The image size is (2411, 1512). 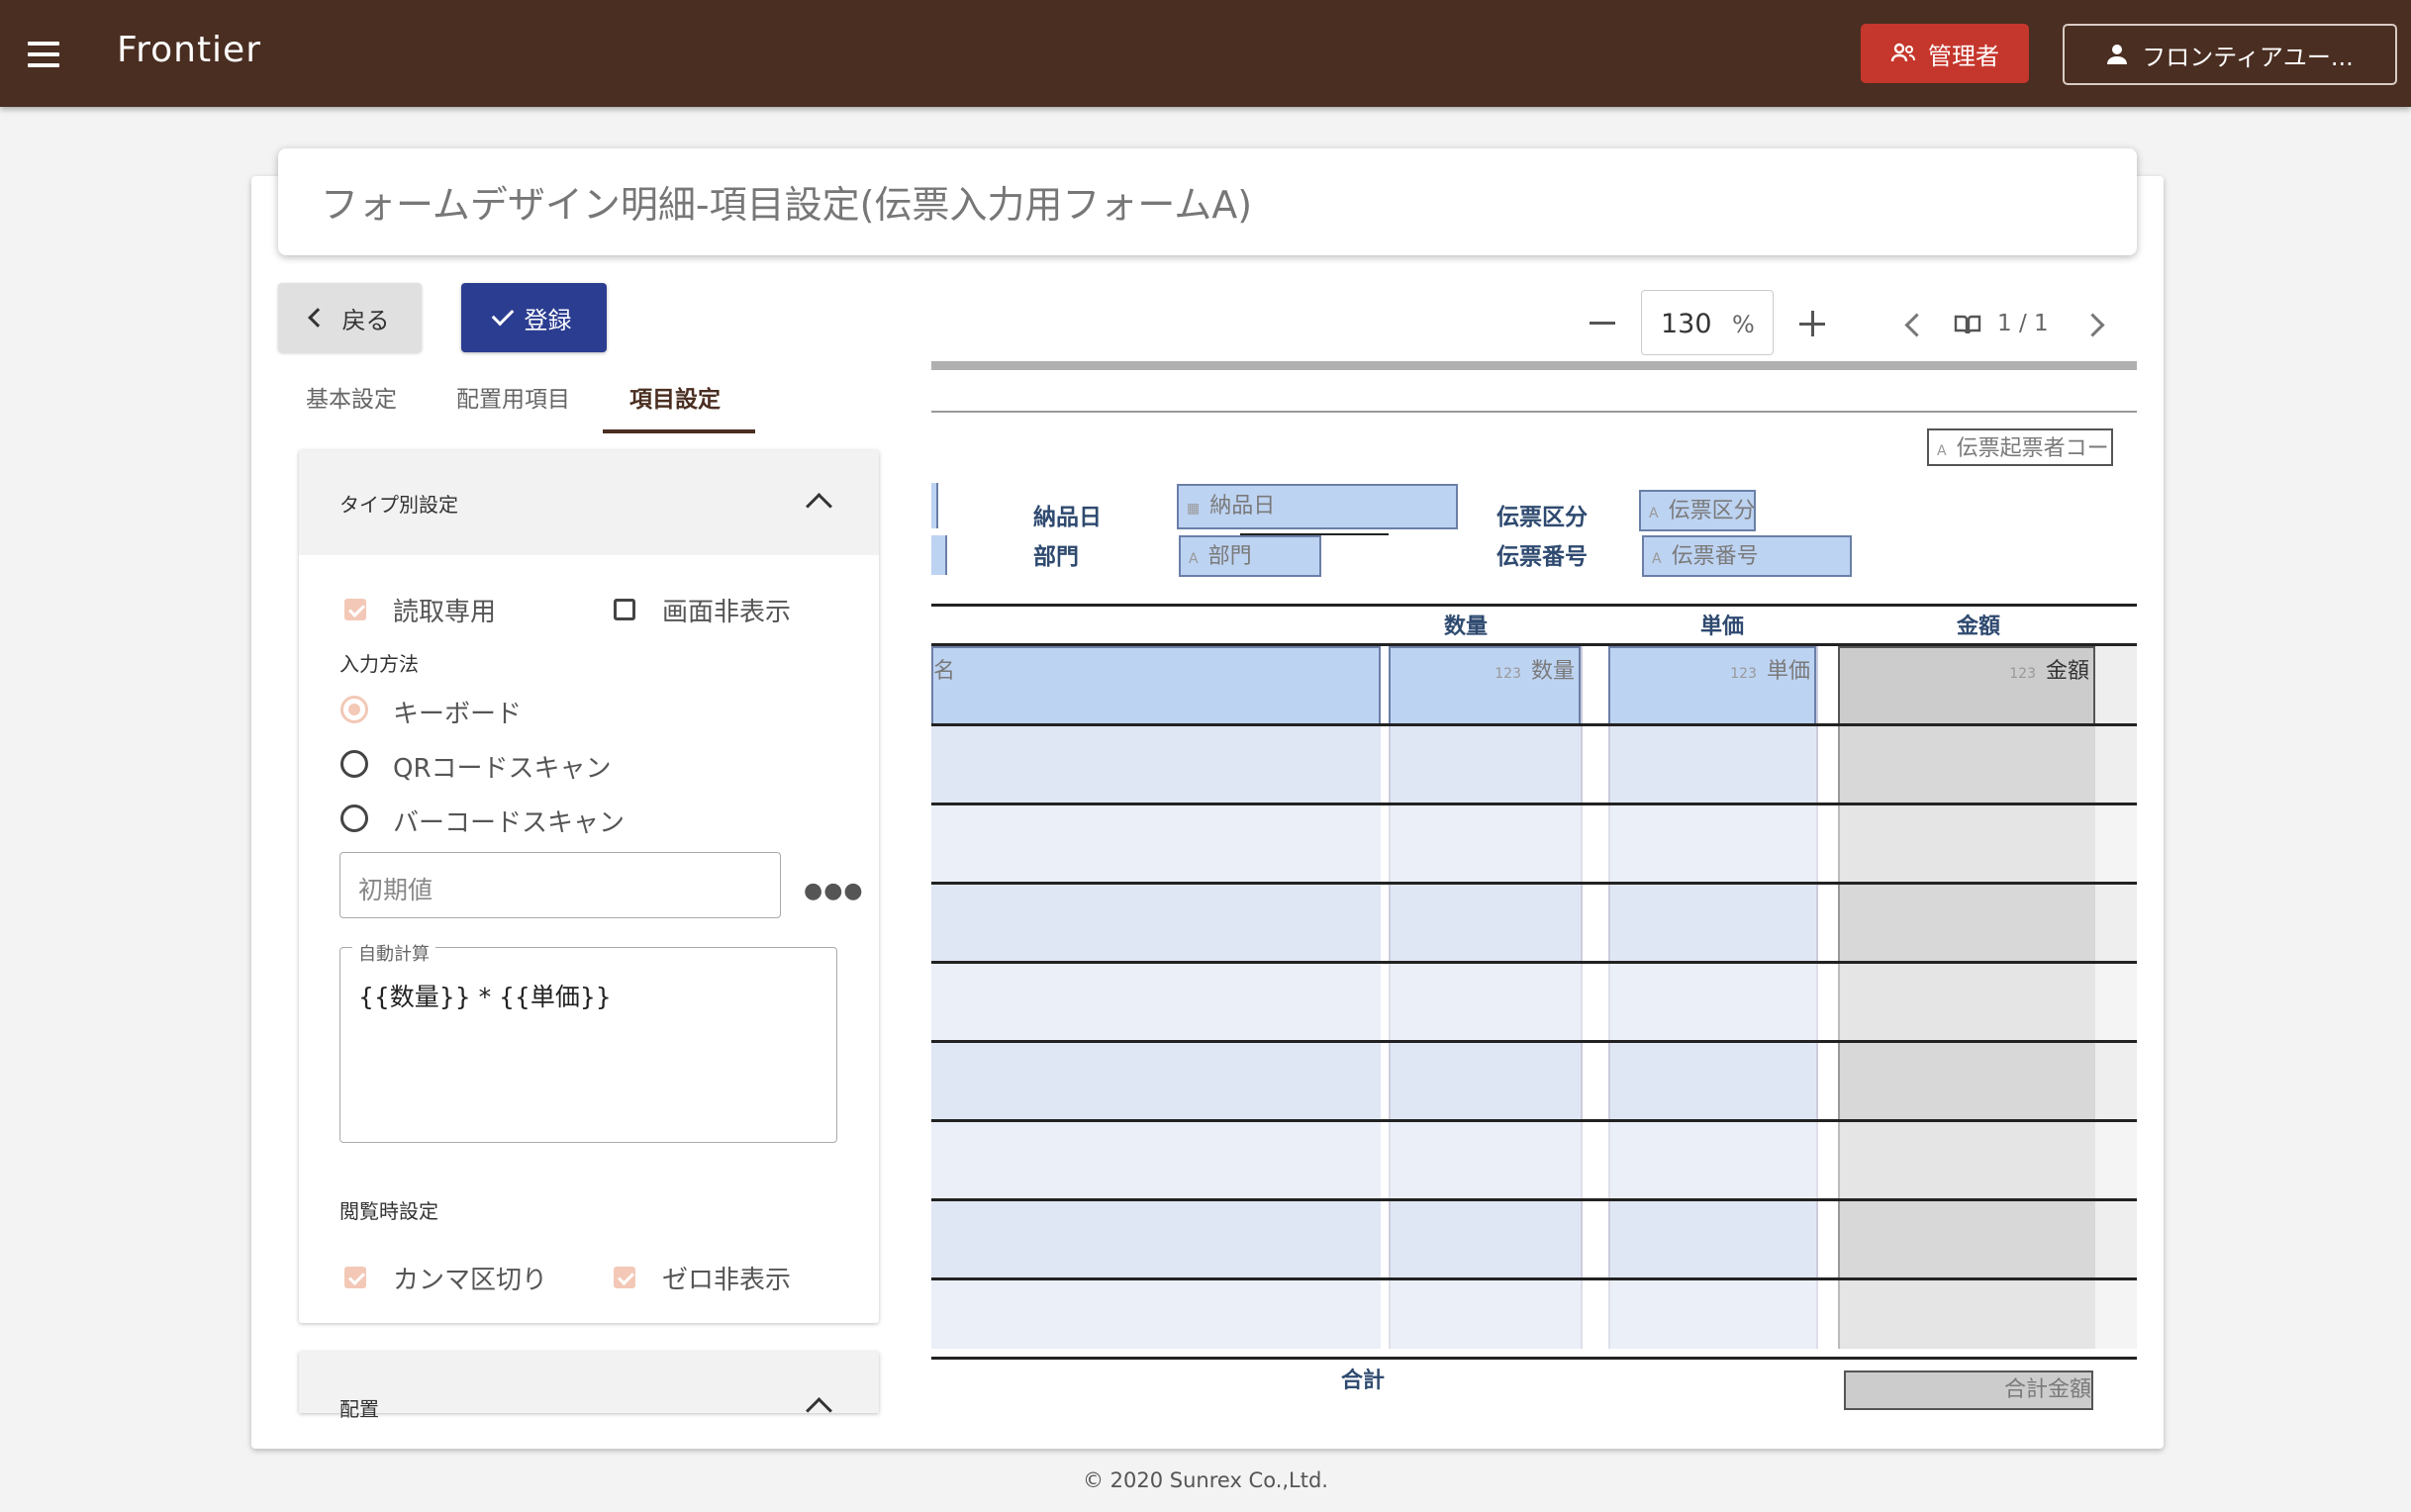 I want to click on slip-type-field: A 伝票区分, so click(x=1698, y=511).